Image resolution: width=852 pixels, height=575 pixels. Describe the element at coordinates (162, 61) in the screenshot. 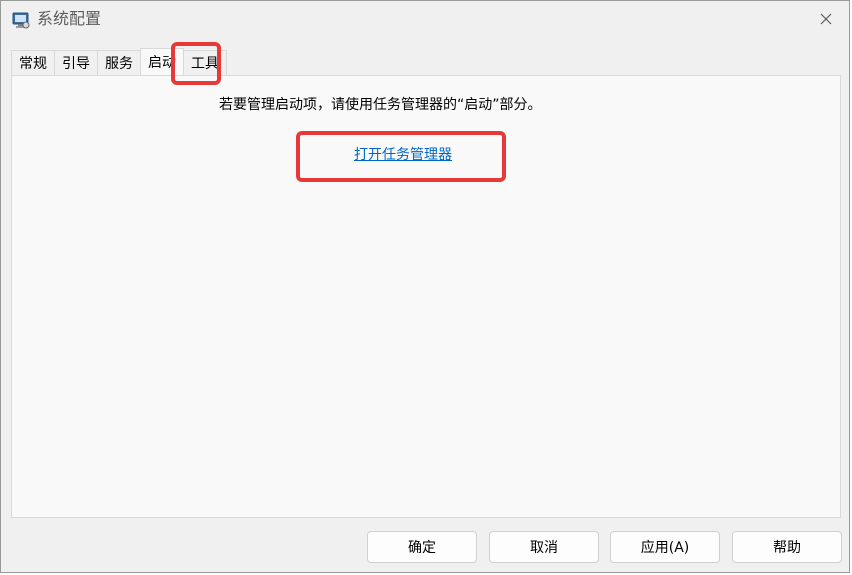

I see `tab-startup: 启动` at that location.